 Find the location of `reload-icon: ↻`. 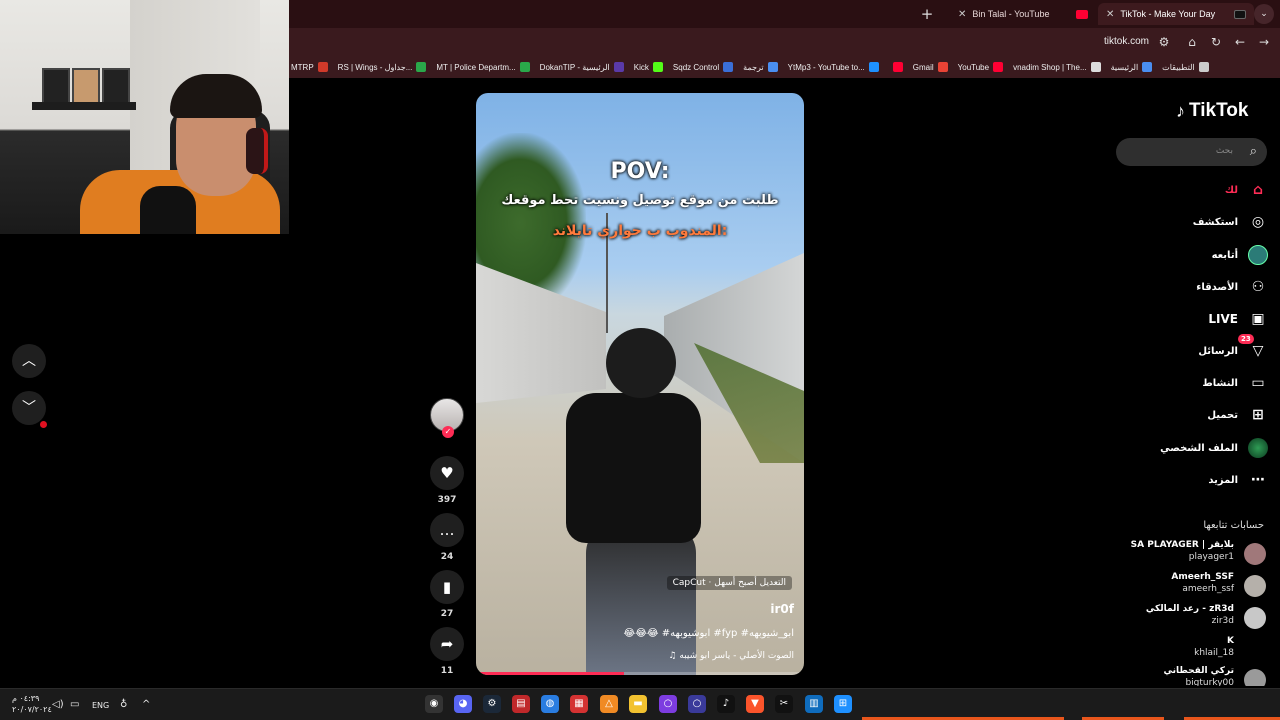

reload-icon: ↻ is located at coordinates (1216, 42).